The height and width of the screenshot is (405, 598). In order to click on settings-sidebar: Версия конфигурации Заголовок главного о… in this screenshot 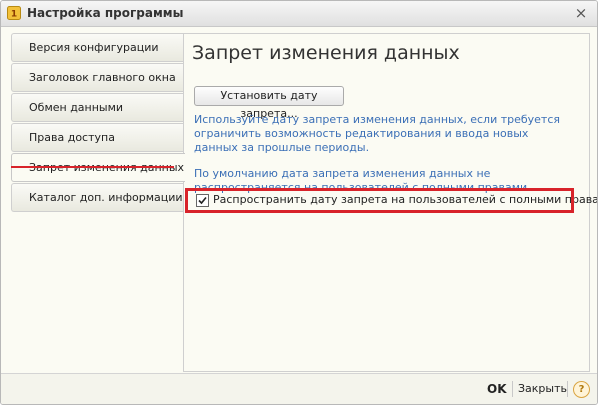, I will do `click(98, 123)`.